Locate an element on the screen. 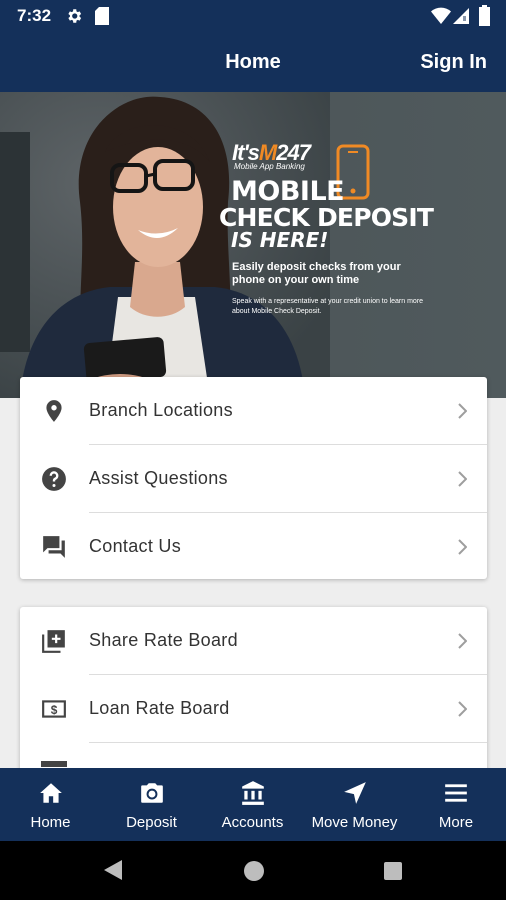  menu-item-label: Share Rate Board is located at coordinates (163, 640).